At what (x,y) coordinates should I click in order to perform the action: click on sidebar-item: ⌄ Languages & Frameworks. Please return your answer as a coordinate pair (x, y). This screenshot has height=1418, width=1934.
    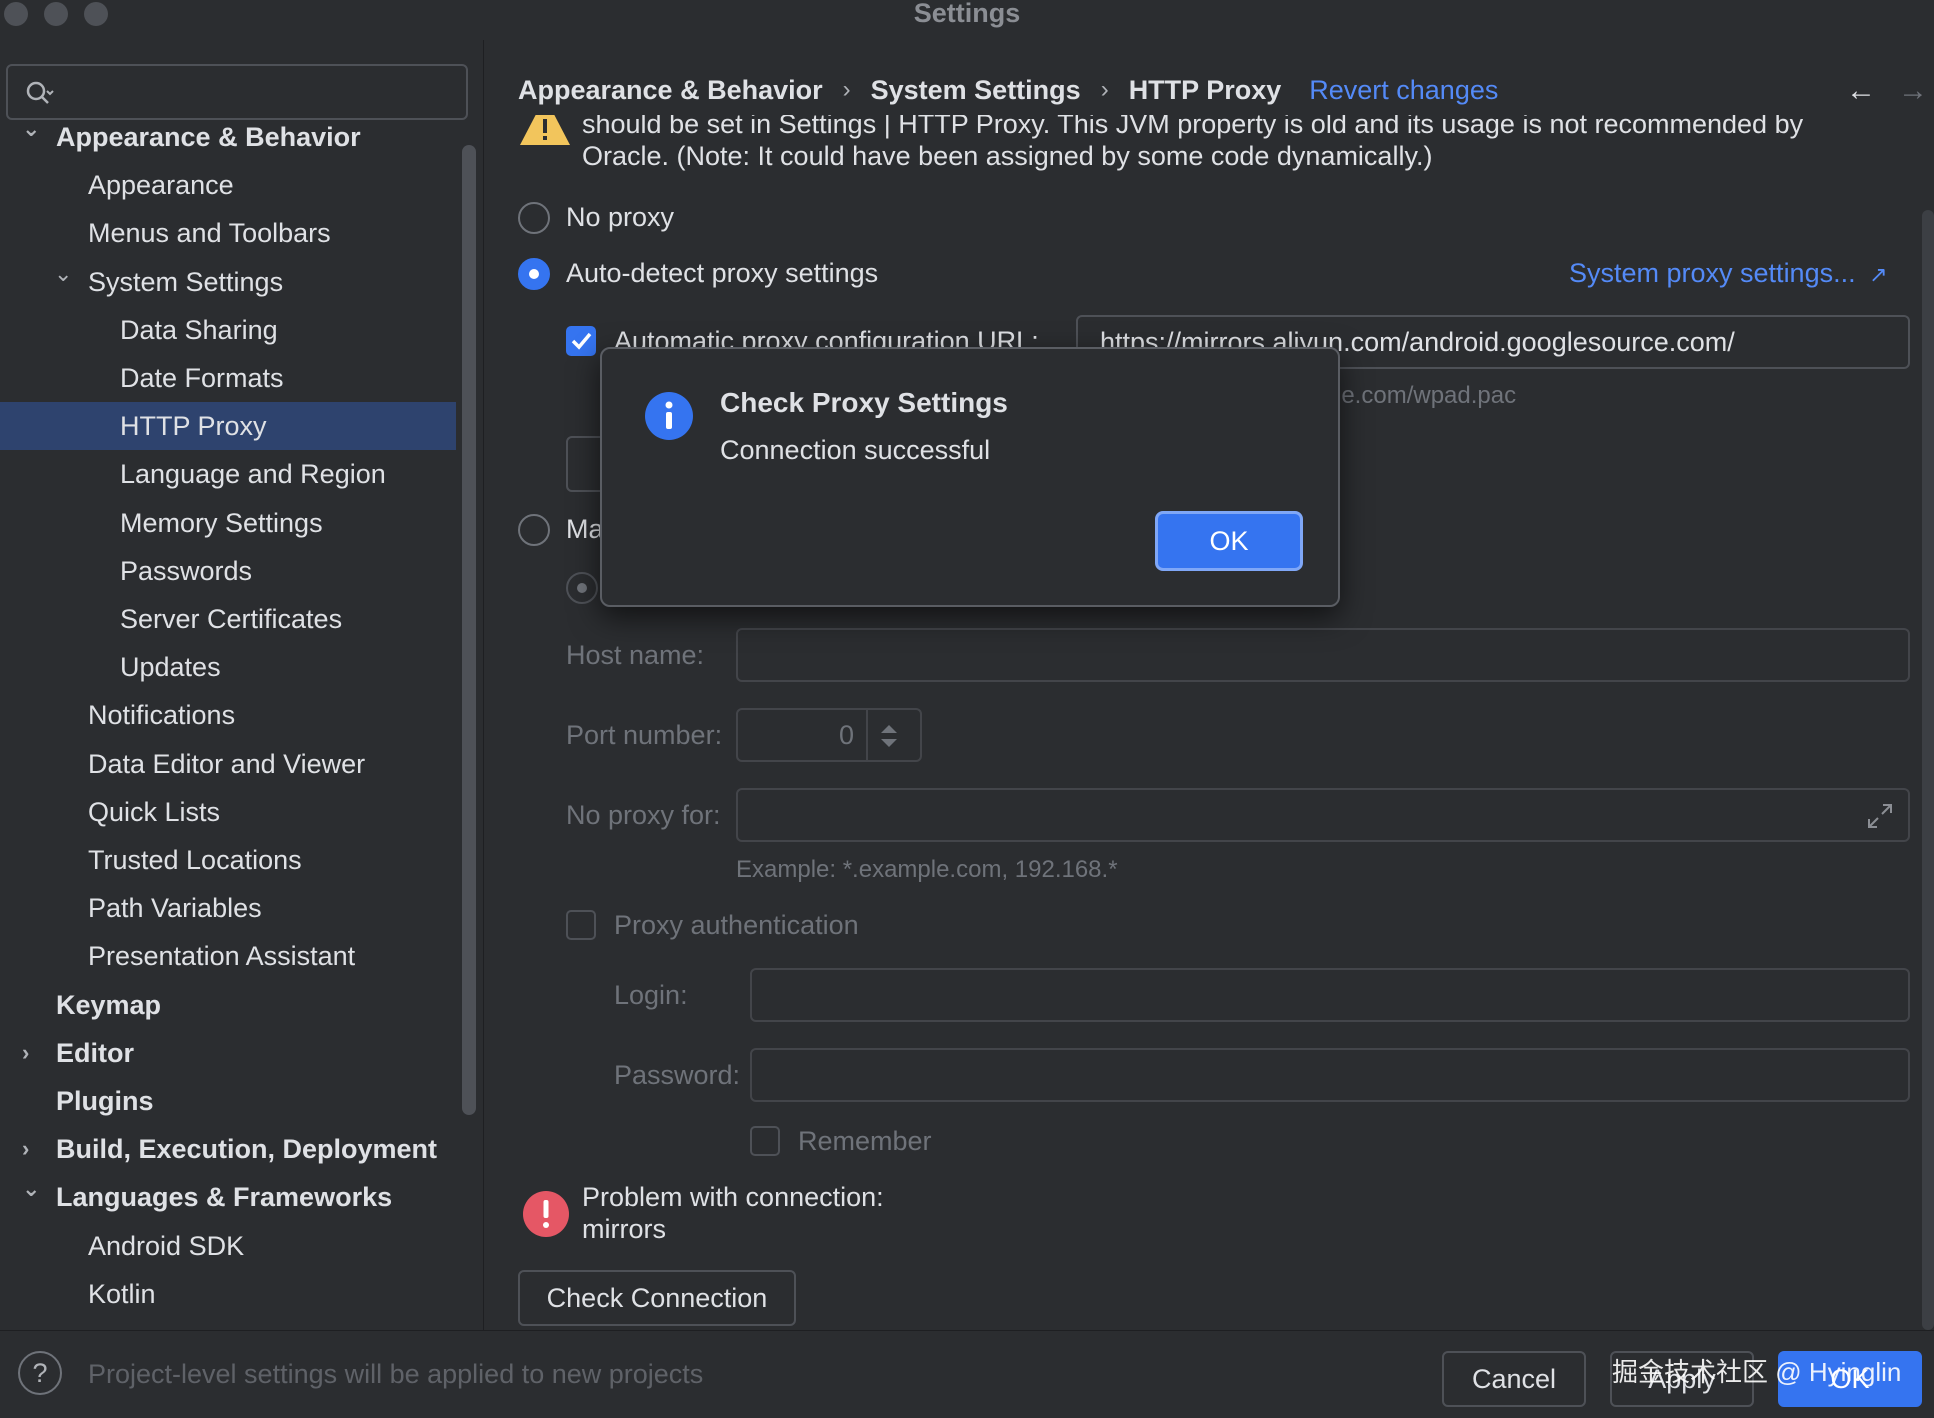
    Looking at the image, I should click on (228, 1197).